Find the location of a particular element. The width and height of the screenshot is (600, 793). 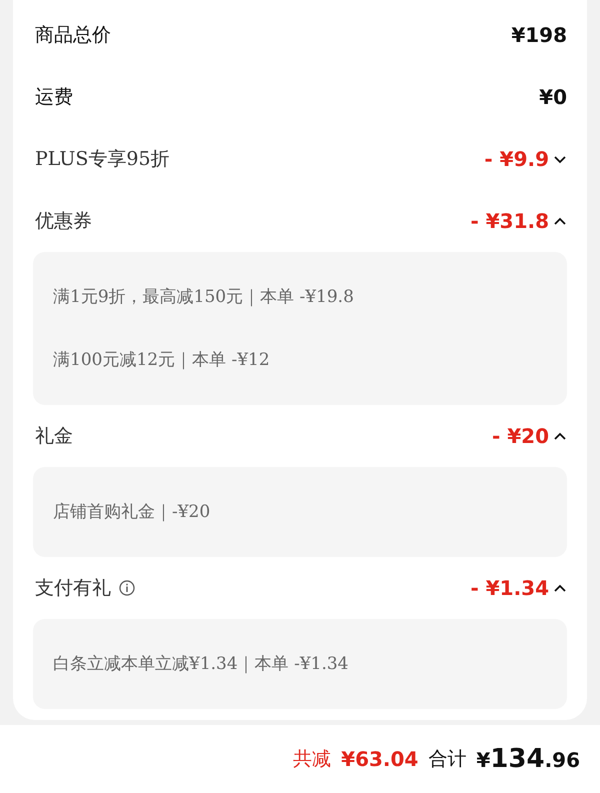

row-label: PLUS专享95折 is located at coordinates (102, 159).